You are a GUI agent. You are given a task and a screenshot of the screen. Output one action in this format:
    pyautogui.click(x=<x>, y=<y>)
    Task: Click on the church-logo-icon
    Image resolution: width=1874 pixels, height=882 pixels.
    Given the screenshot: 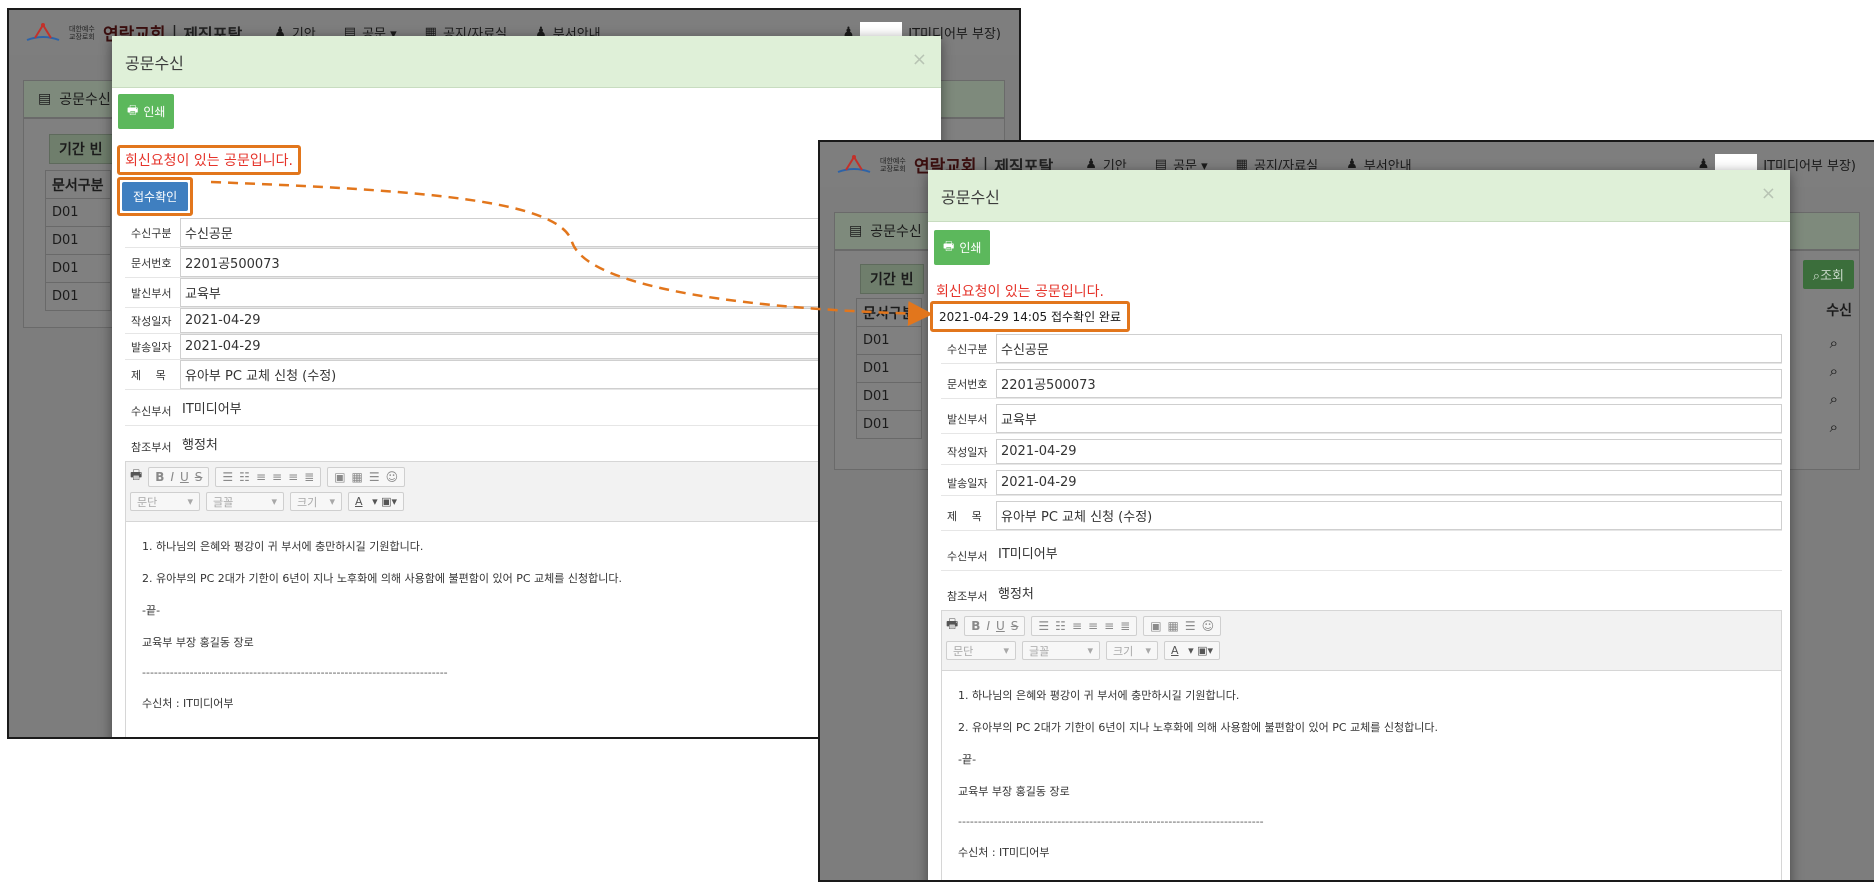 What is the action you would take?
    pyautogui.click(x=43, y=33)
    